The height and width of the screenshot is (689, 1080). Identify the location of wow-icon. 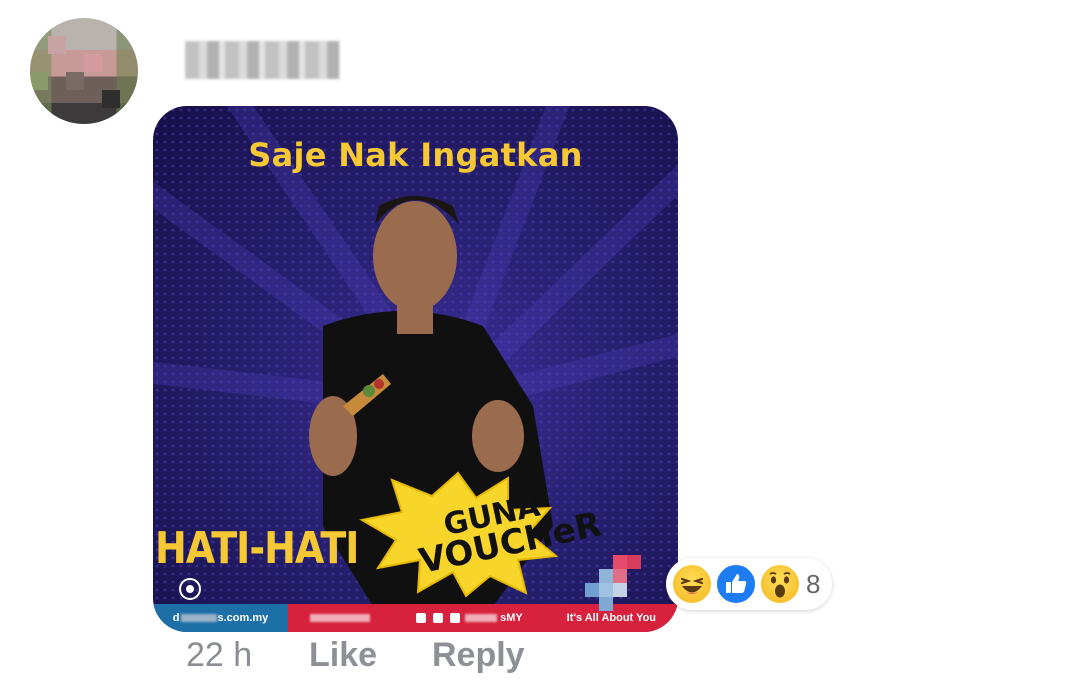
(780, 584).